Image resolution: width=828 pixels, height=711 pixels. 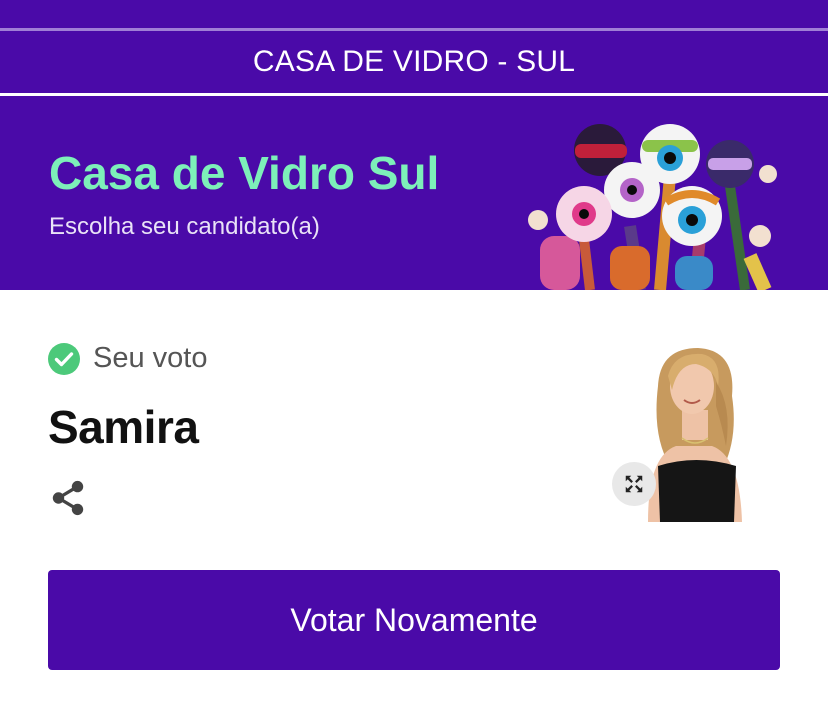 I want to click on hero-subtitle: Escolha seu candidato(a), so click(x=184, y=226).